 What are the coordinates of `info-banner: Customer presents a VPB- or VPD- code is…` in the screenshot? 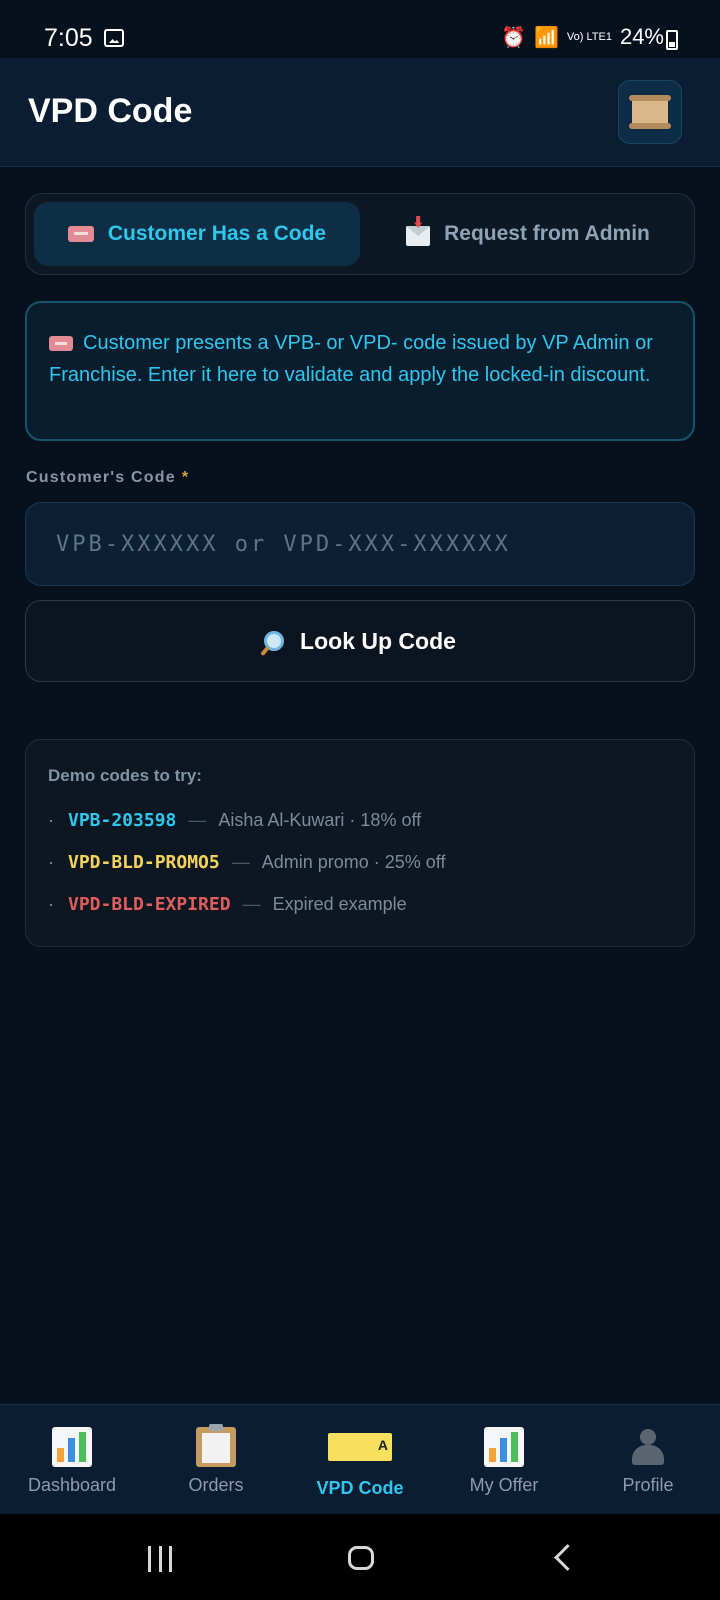 It's located at (360, 371).